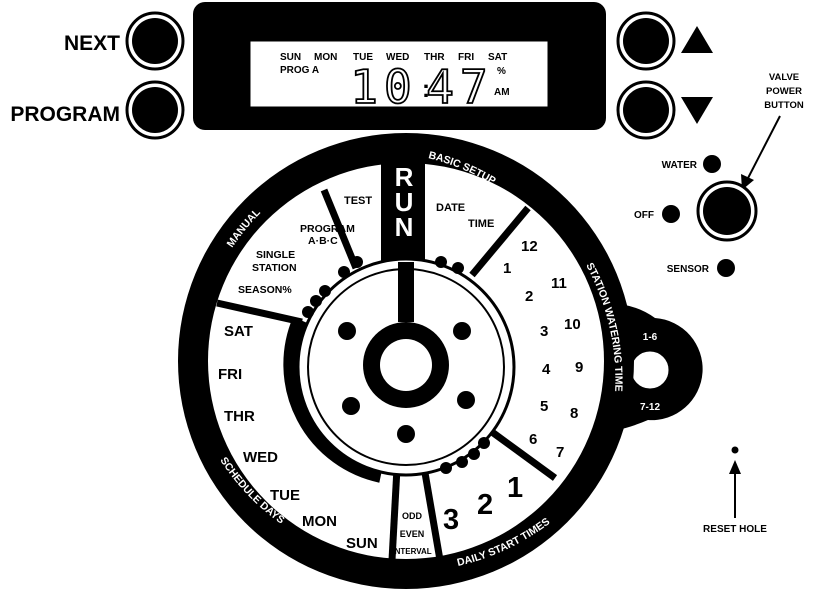 The image size is (819, 590). Describe the element at coordinates (92, 43) in the screenshot. I see `next-label: NEXT` at that location.